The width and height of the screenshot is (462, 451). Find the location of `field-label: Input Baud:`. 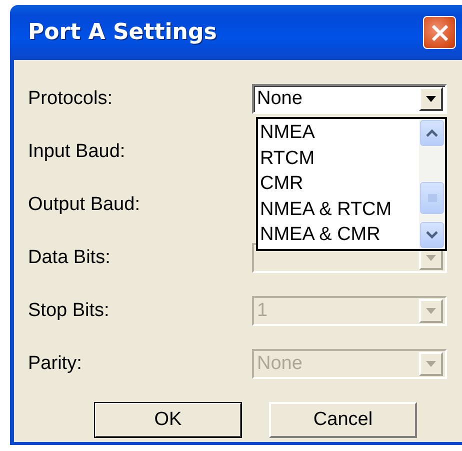

field-label: Input Baud: is located at coordinates (77, 152).